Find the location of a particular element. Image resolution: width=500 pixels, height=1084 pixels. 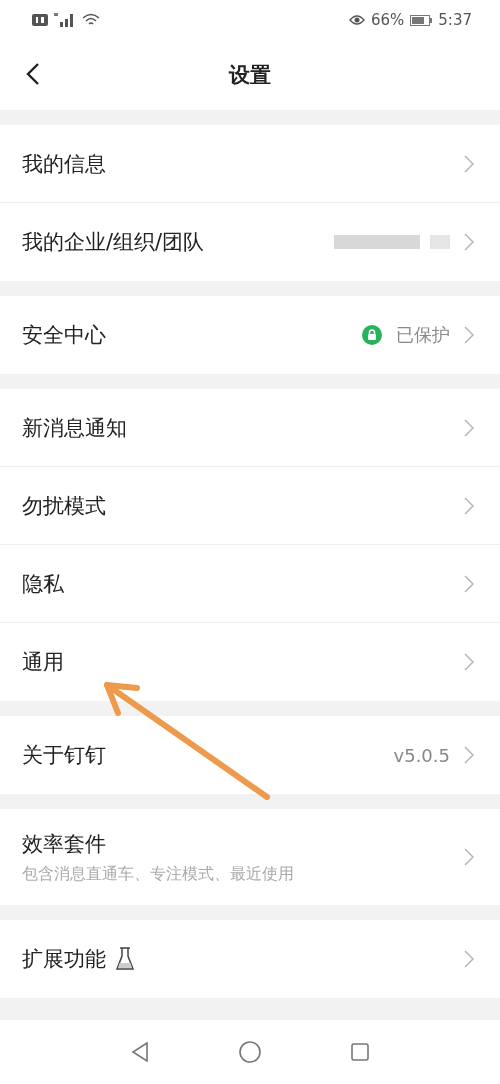

settings-row: 关于钉钉 v5.0.5 is located at coordinates (250, 755).